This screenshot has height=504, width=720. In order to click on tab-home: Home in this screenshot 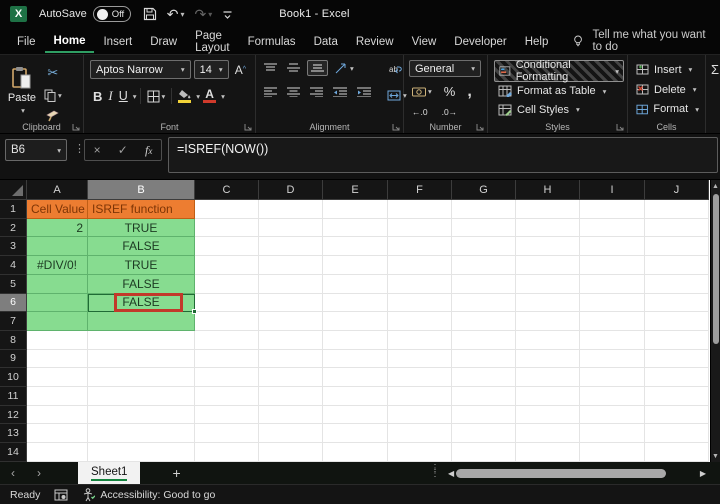, I will do `click(69, 41)`.